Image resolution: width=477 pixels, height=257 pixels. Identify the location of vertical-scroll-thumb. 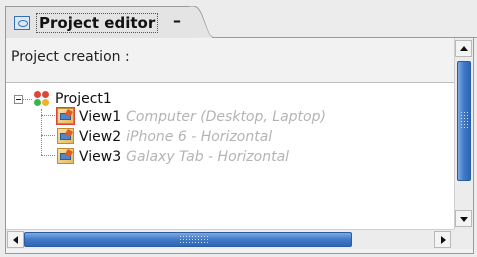
(464, 121).